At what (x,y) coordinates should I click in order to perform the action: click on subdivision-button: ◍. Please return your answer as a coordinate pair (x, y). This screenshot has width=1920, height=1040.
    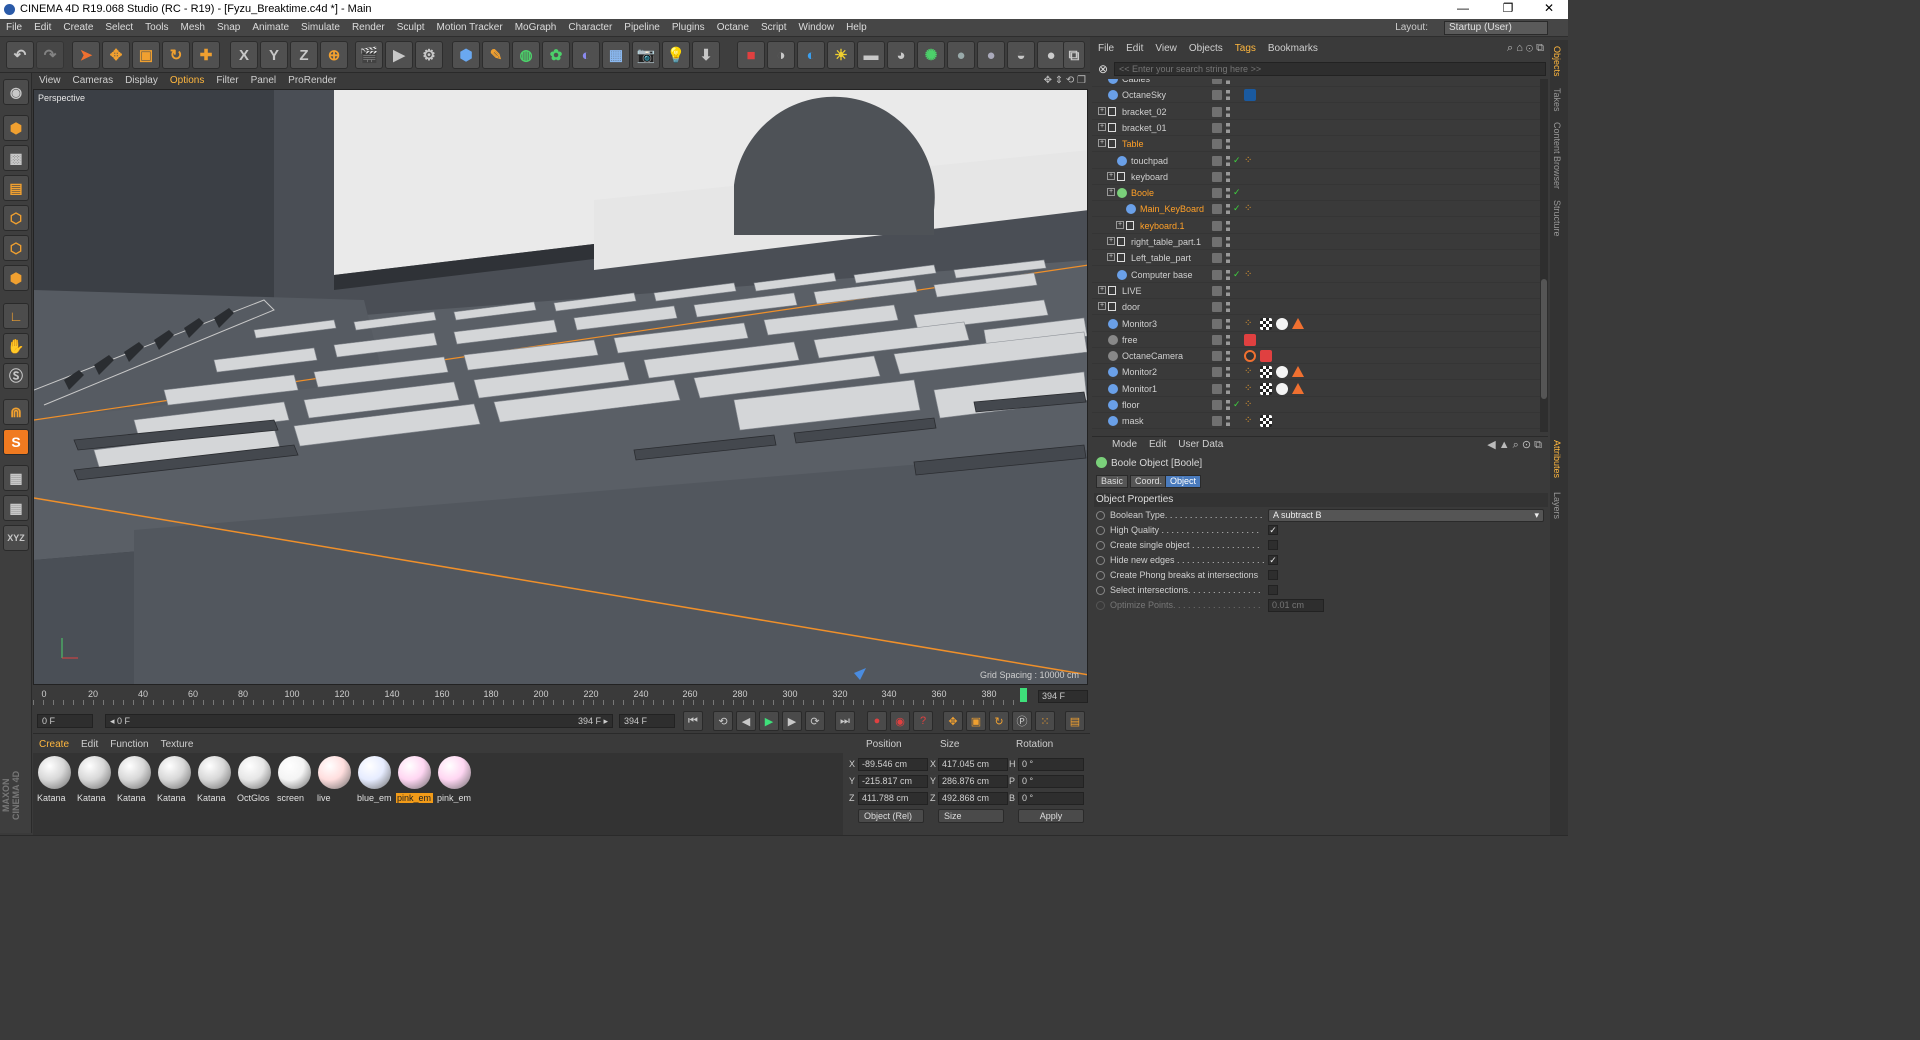
    Looking at the image, I should click on (526, 55).